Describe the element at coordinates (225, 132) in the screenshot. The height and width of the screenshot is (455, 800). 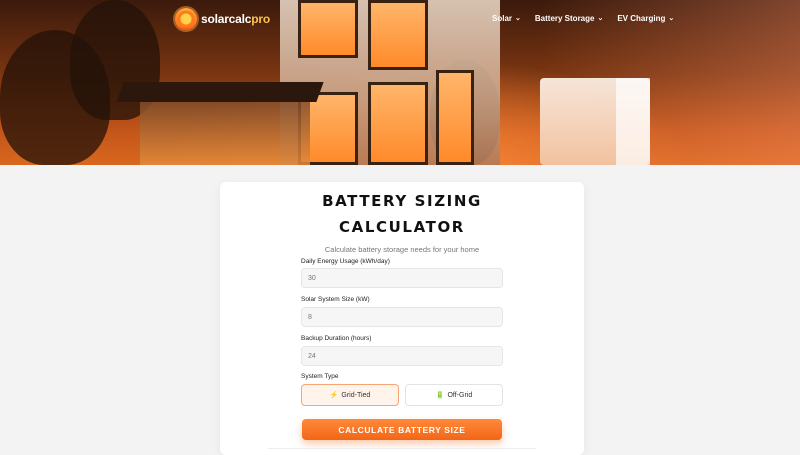
I see `porch` at that location.